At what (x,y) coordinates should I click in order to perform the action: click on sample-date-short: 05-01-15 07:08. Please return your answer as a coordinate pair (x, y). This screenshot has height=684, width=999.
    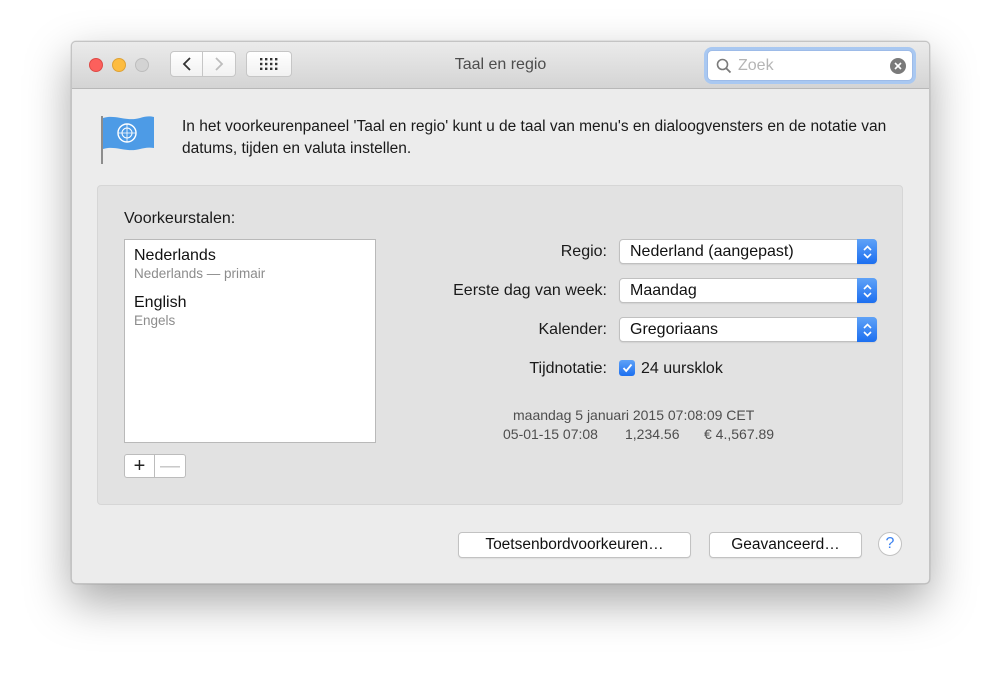
    Looking at the image, I should click on (550, 434).